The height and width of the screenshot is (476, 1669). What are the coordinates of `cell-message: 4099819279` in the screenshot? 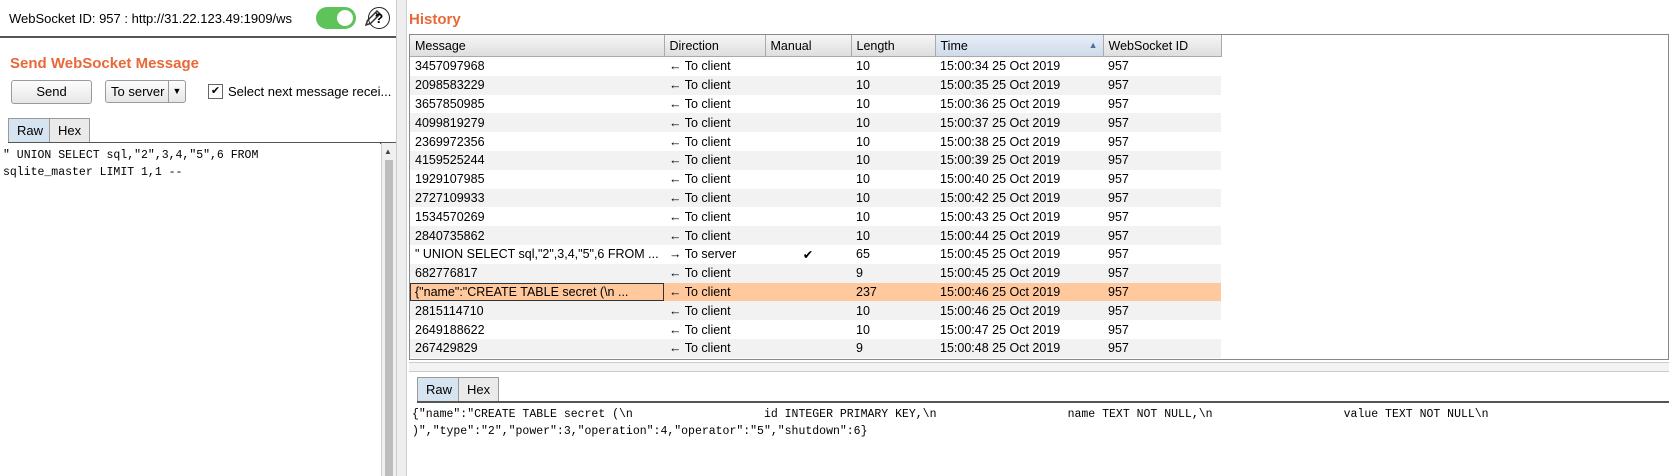 It's located at (537, 123).